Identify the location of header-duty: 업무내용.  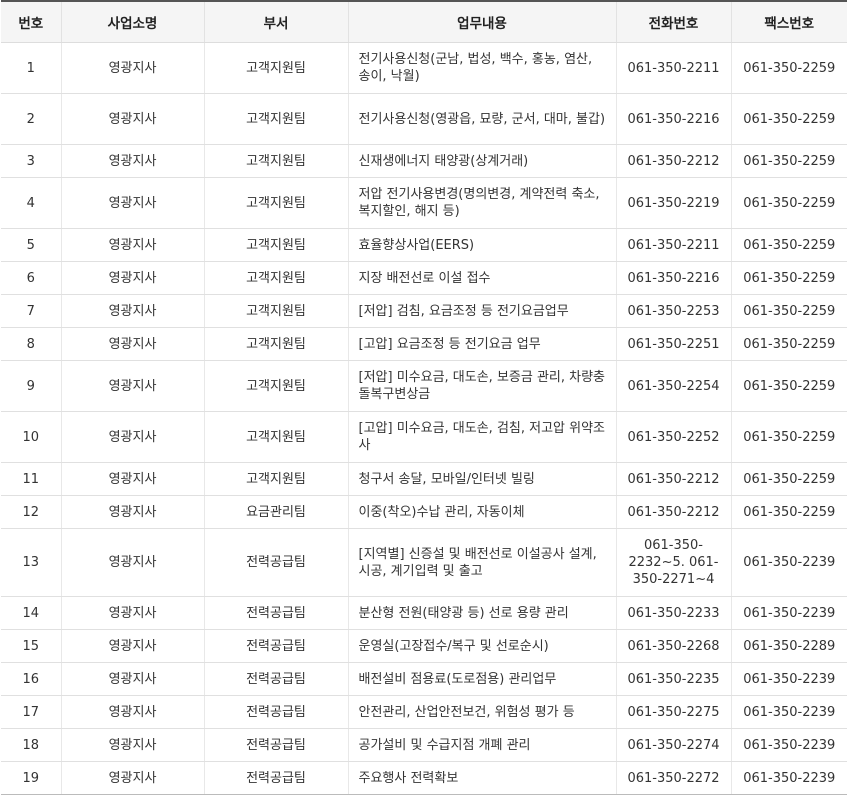
(481, 22).